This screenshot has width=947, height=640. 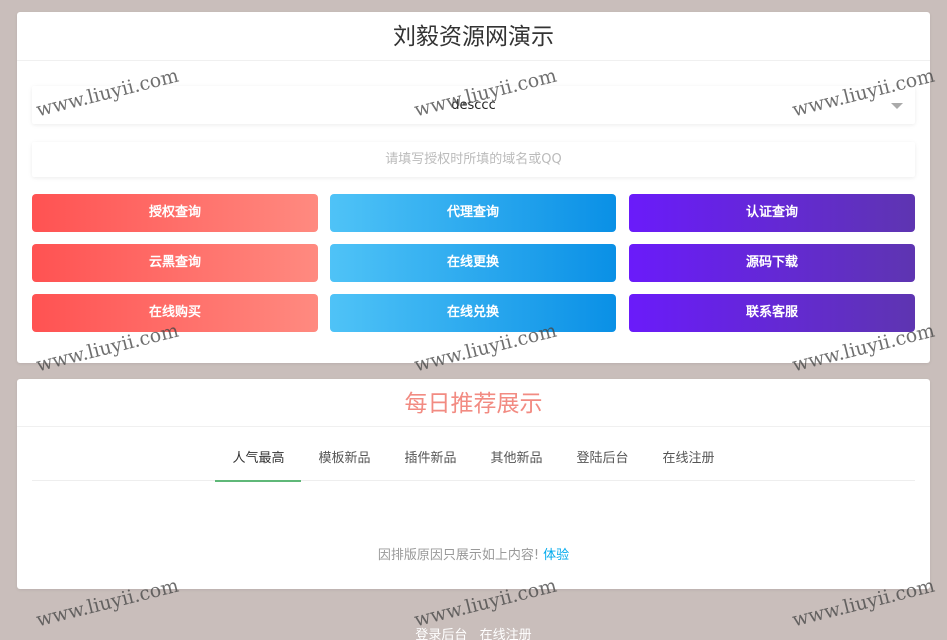 I want to click on try-link: 体验, so click(x=556, y=555).